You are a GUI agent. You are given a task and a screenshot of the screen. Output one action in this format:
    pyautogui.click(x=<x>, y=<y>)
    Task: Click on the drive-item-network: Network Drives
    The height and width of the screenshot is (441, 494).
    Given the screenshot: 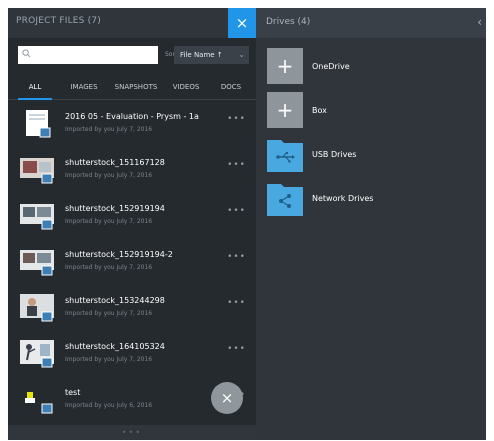 What is the action you would take?
    pyautogui.click(x=371, y=198)
    